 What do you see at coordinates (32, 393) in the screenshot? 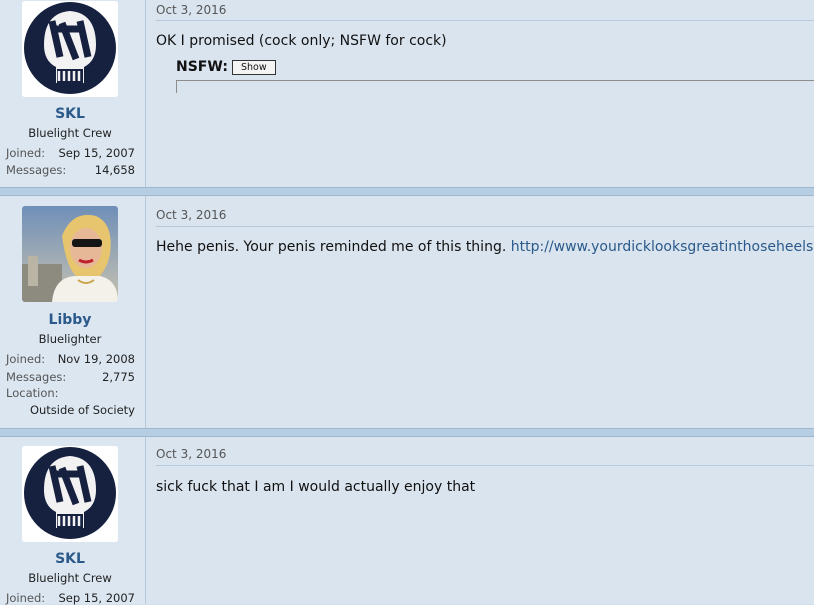
I see `location-label: Location:` at bounding box center [32, 393].